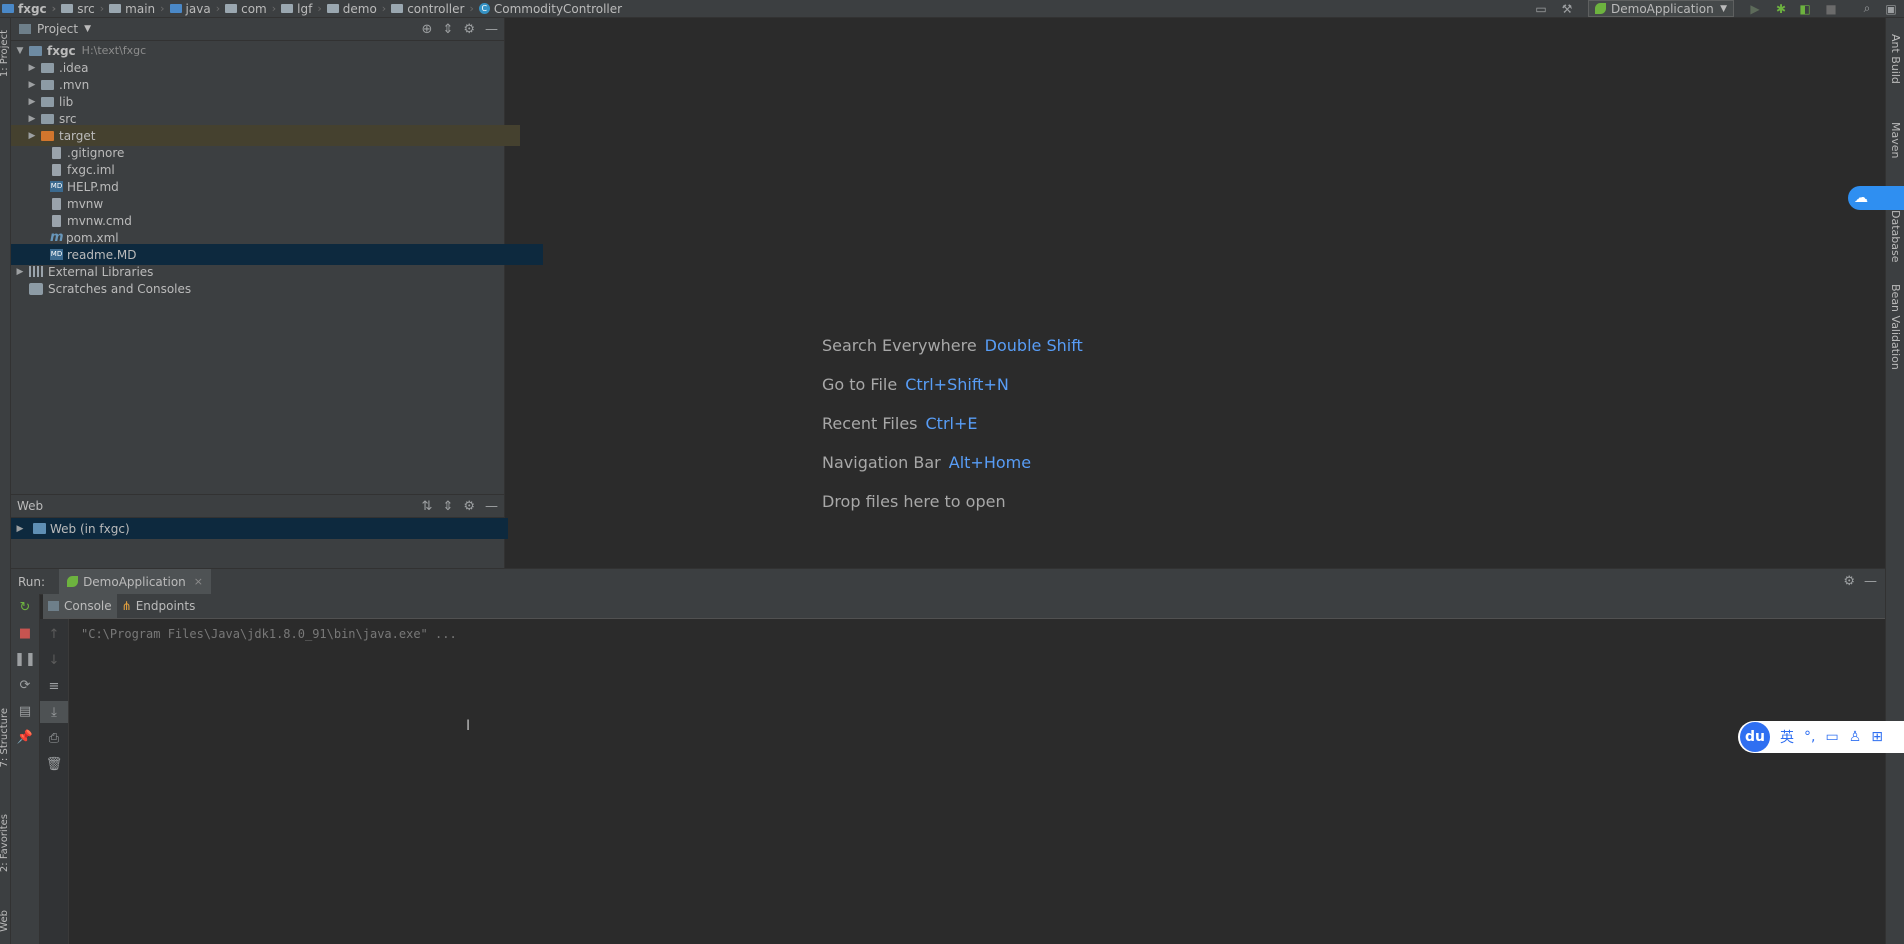  Describe the element at coordinates (1600, 8) in the screenshot. I see `spring-boot-icon` at that location.